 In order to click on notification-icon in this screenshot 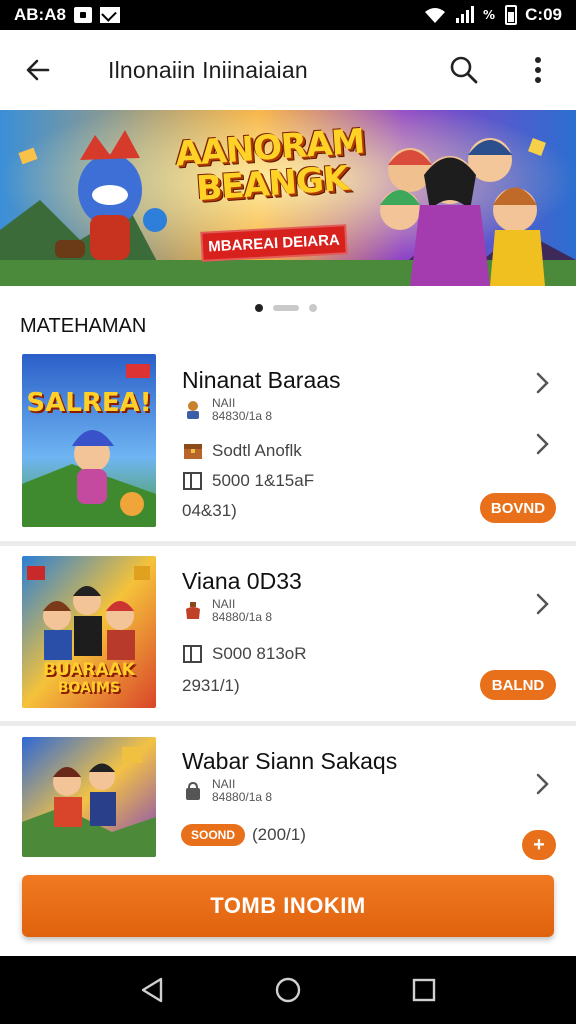, I will do `click(82, 15)`.